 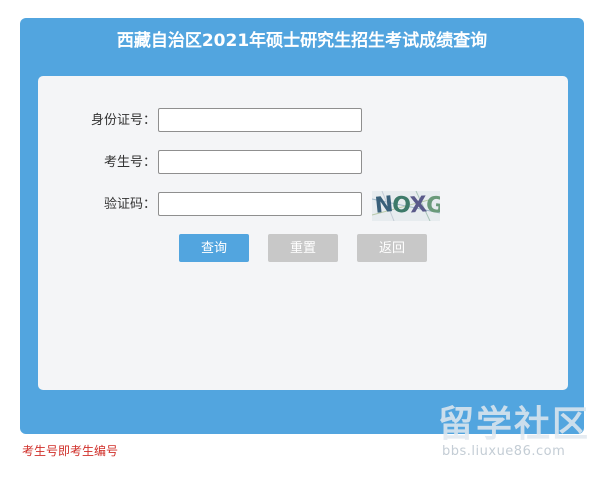 What do you see at coordinates (123, 120) in the screenshot?
I see `id-number-label: 身份证号：` at bounding box center [123, 120].